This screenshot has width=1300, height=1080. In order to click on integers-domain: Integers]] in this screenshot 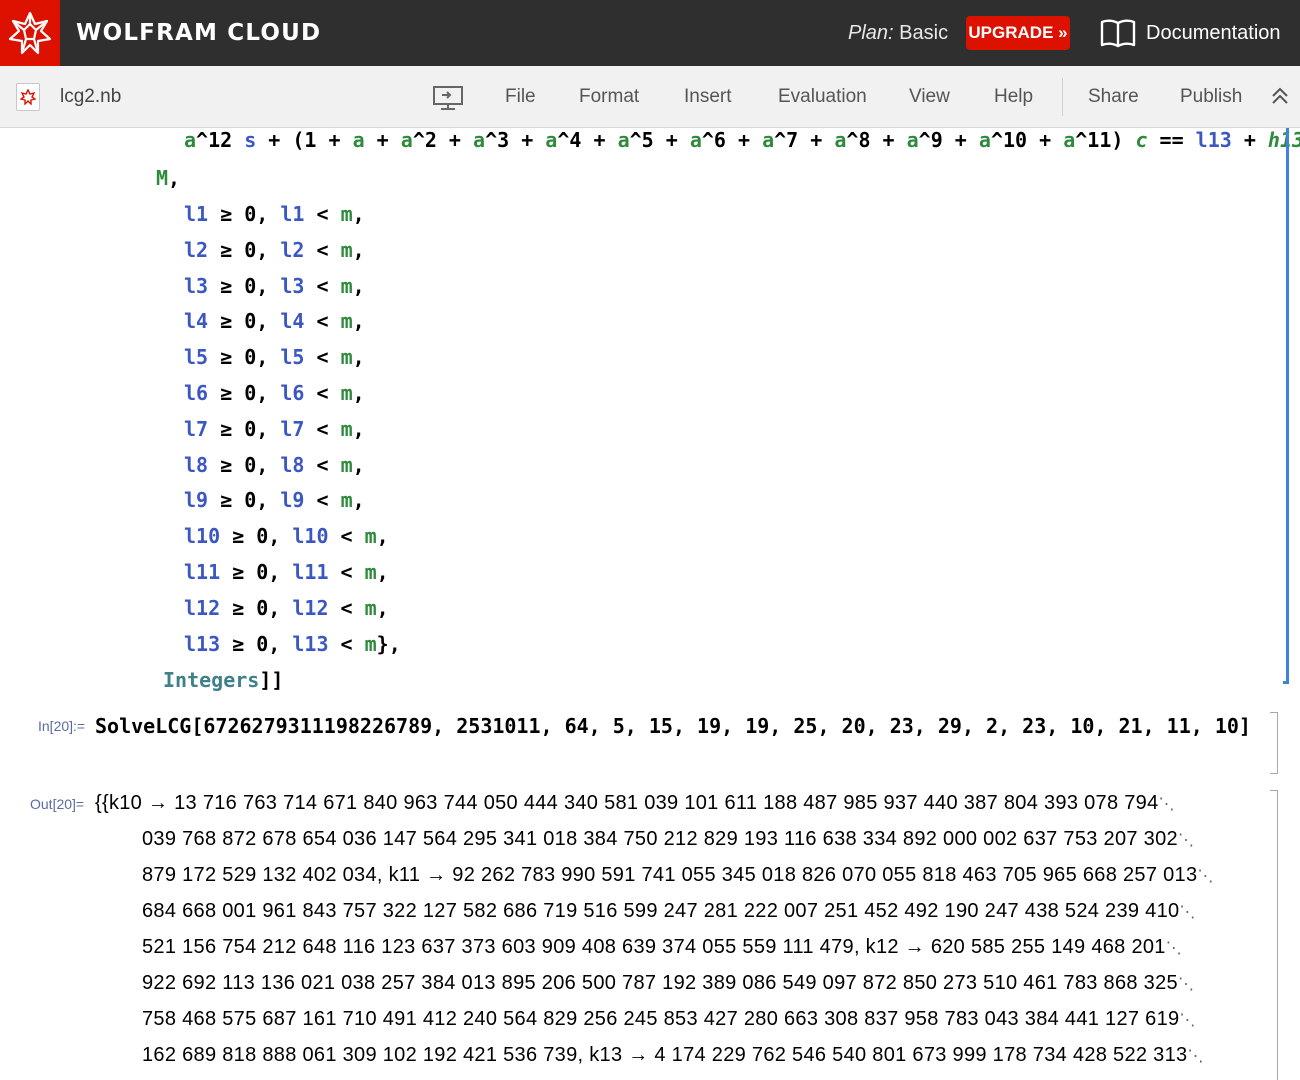, I will do `click(223, 680)`.